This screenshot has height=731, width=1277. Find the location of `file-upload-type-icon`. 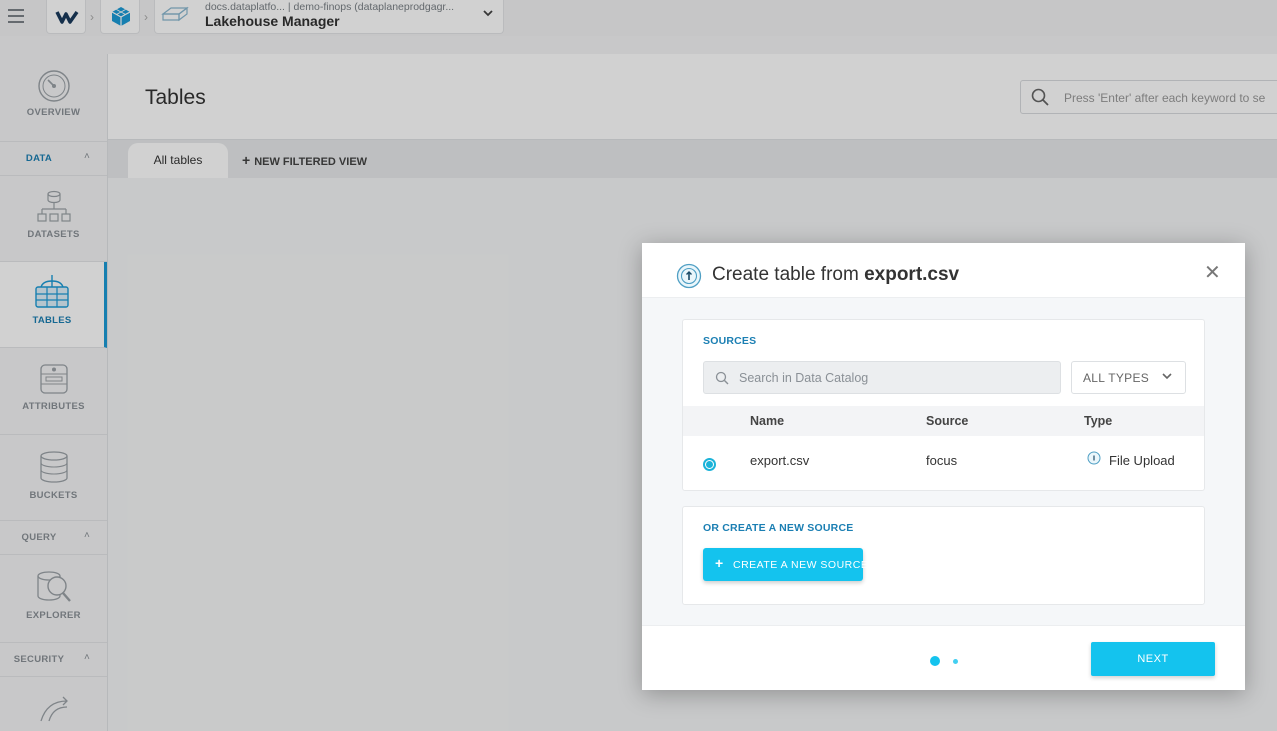

file-upload-type-icon is located at coordinates (1094, 458).